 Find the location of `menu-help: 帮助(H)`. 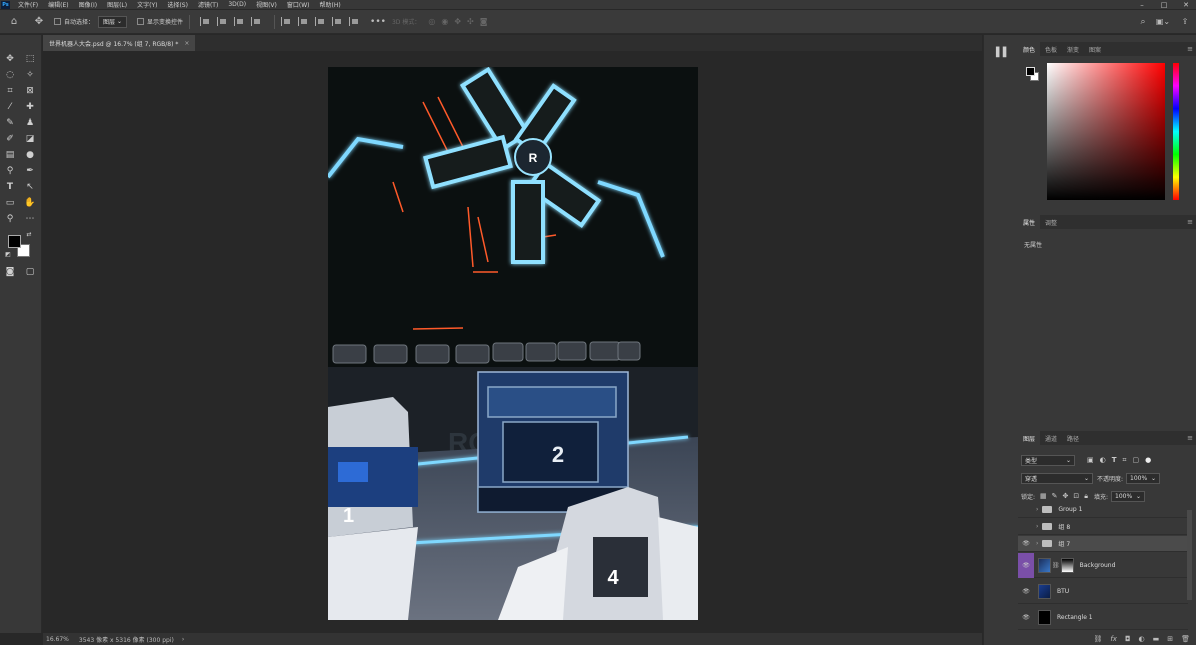

menu-help: 帮助(H) is located at coordinates (330, 4).